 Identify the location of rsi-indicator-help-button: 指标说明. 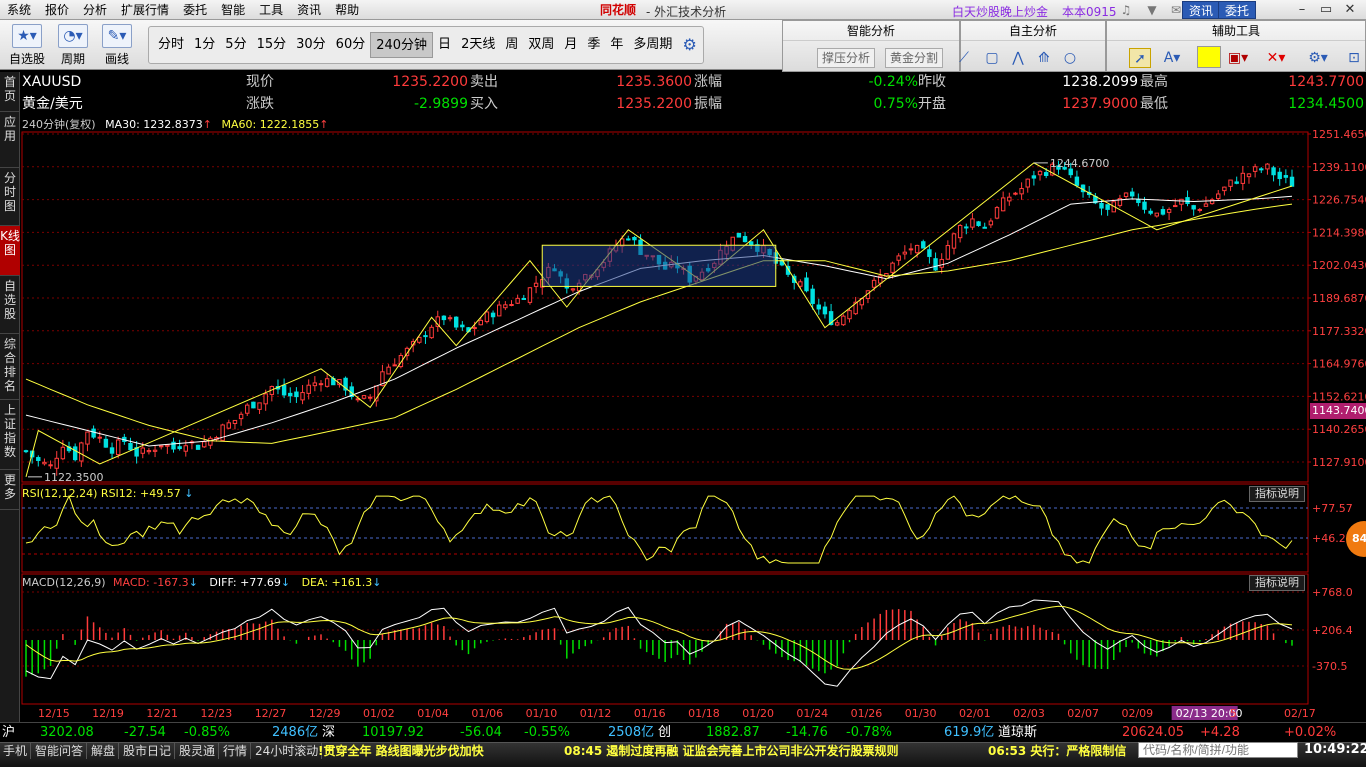
(1277, 494).